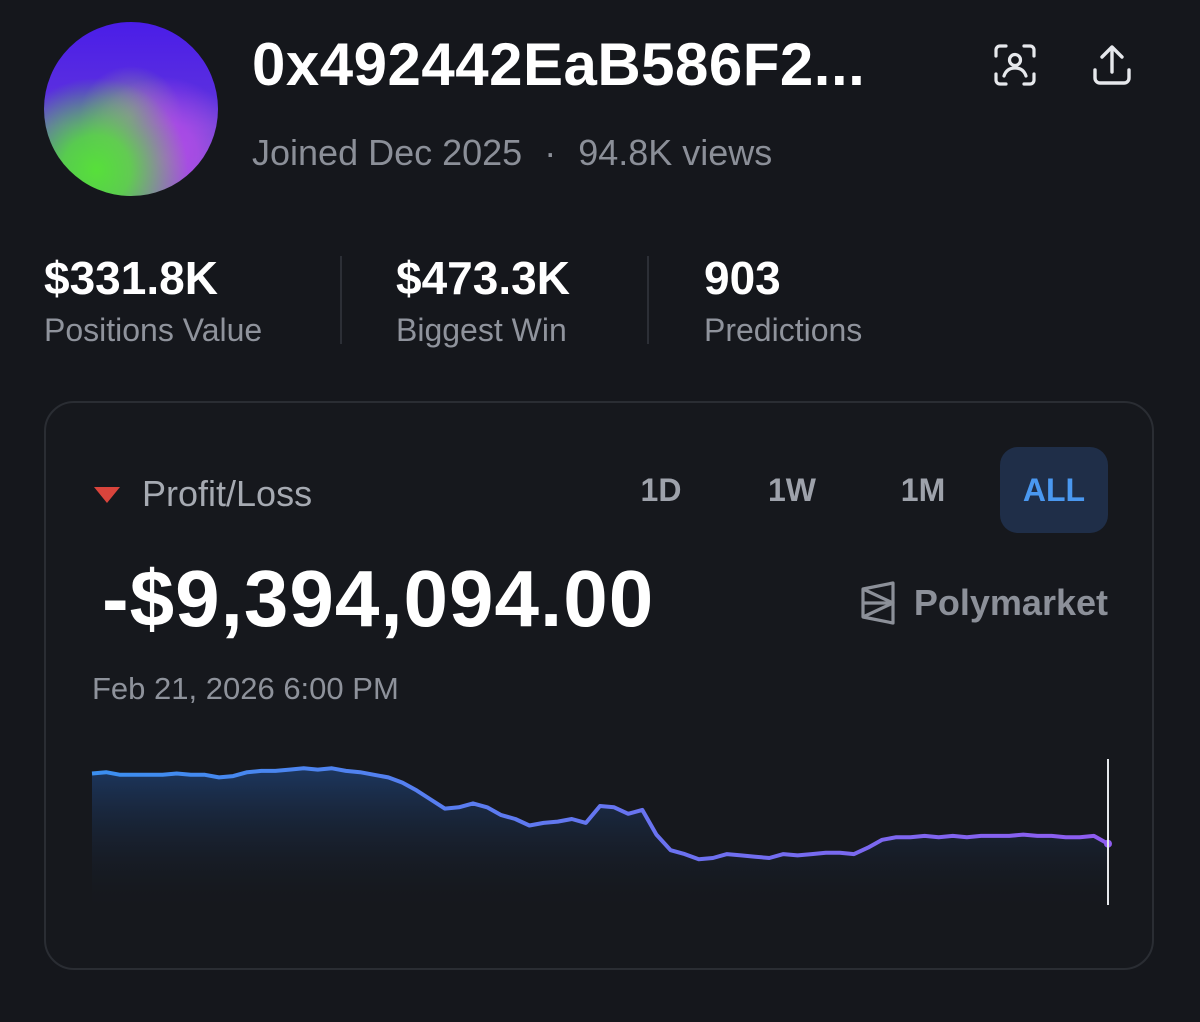  I want to click on timeframe-tabs: 1D 1W 1M ALL, so click(846, 490).